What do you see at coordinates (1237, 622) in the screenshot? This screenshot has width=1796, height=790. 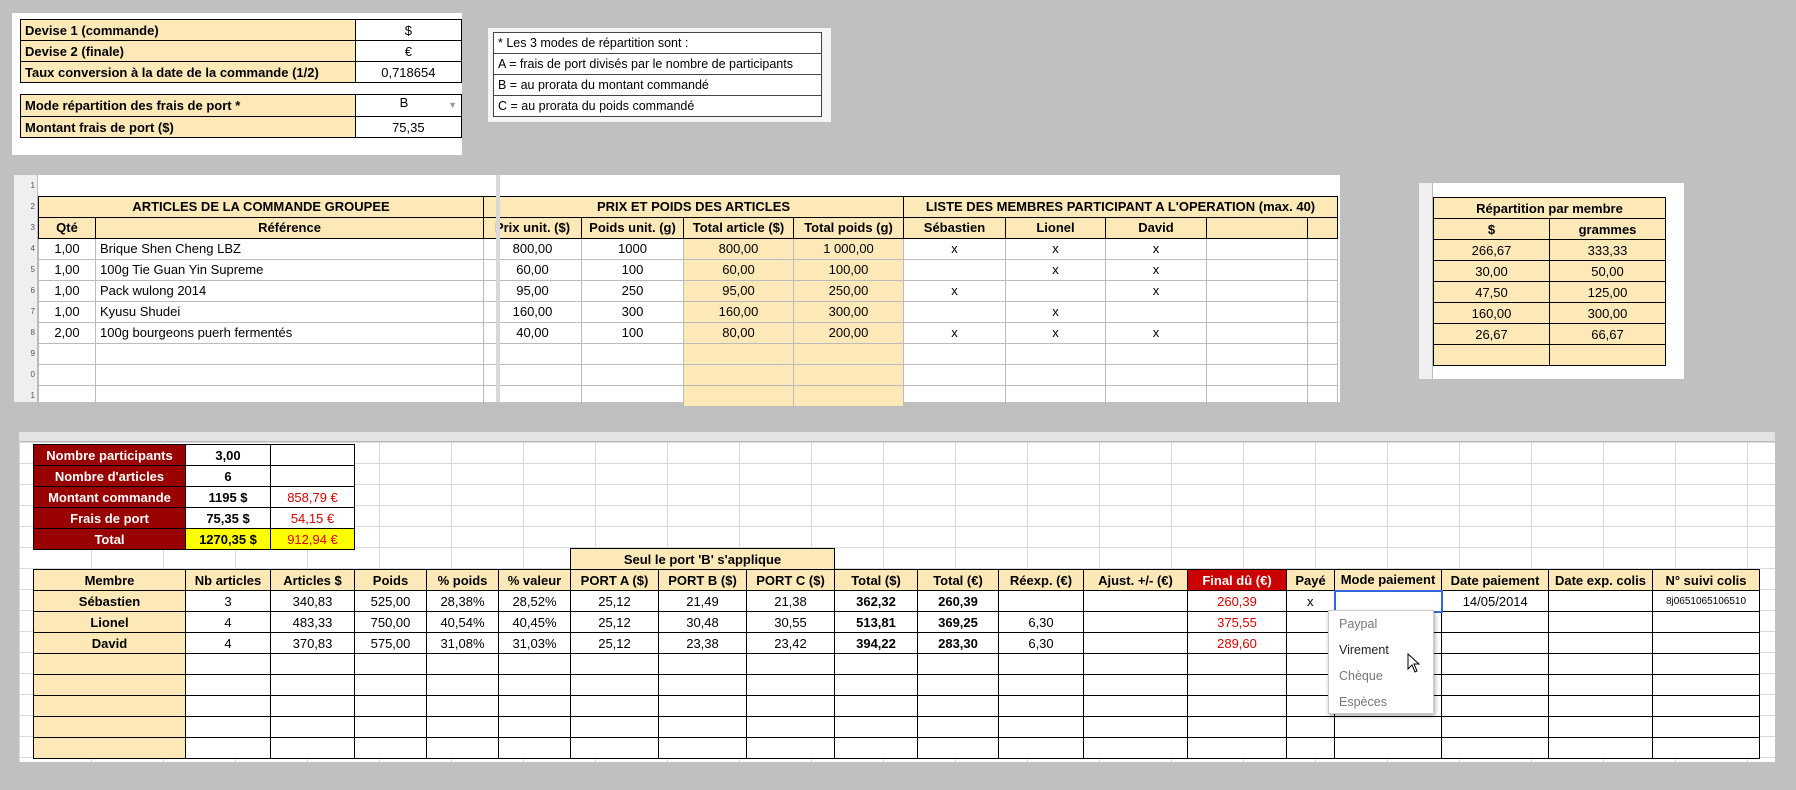 I see `final-due-cell: 375,55` at bounding box center [1237, 622].